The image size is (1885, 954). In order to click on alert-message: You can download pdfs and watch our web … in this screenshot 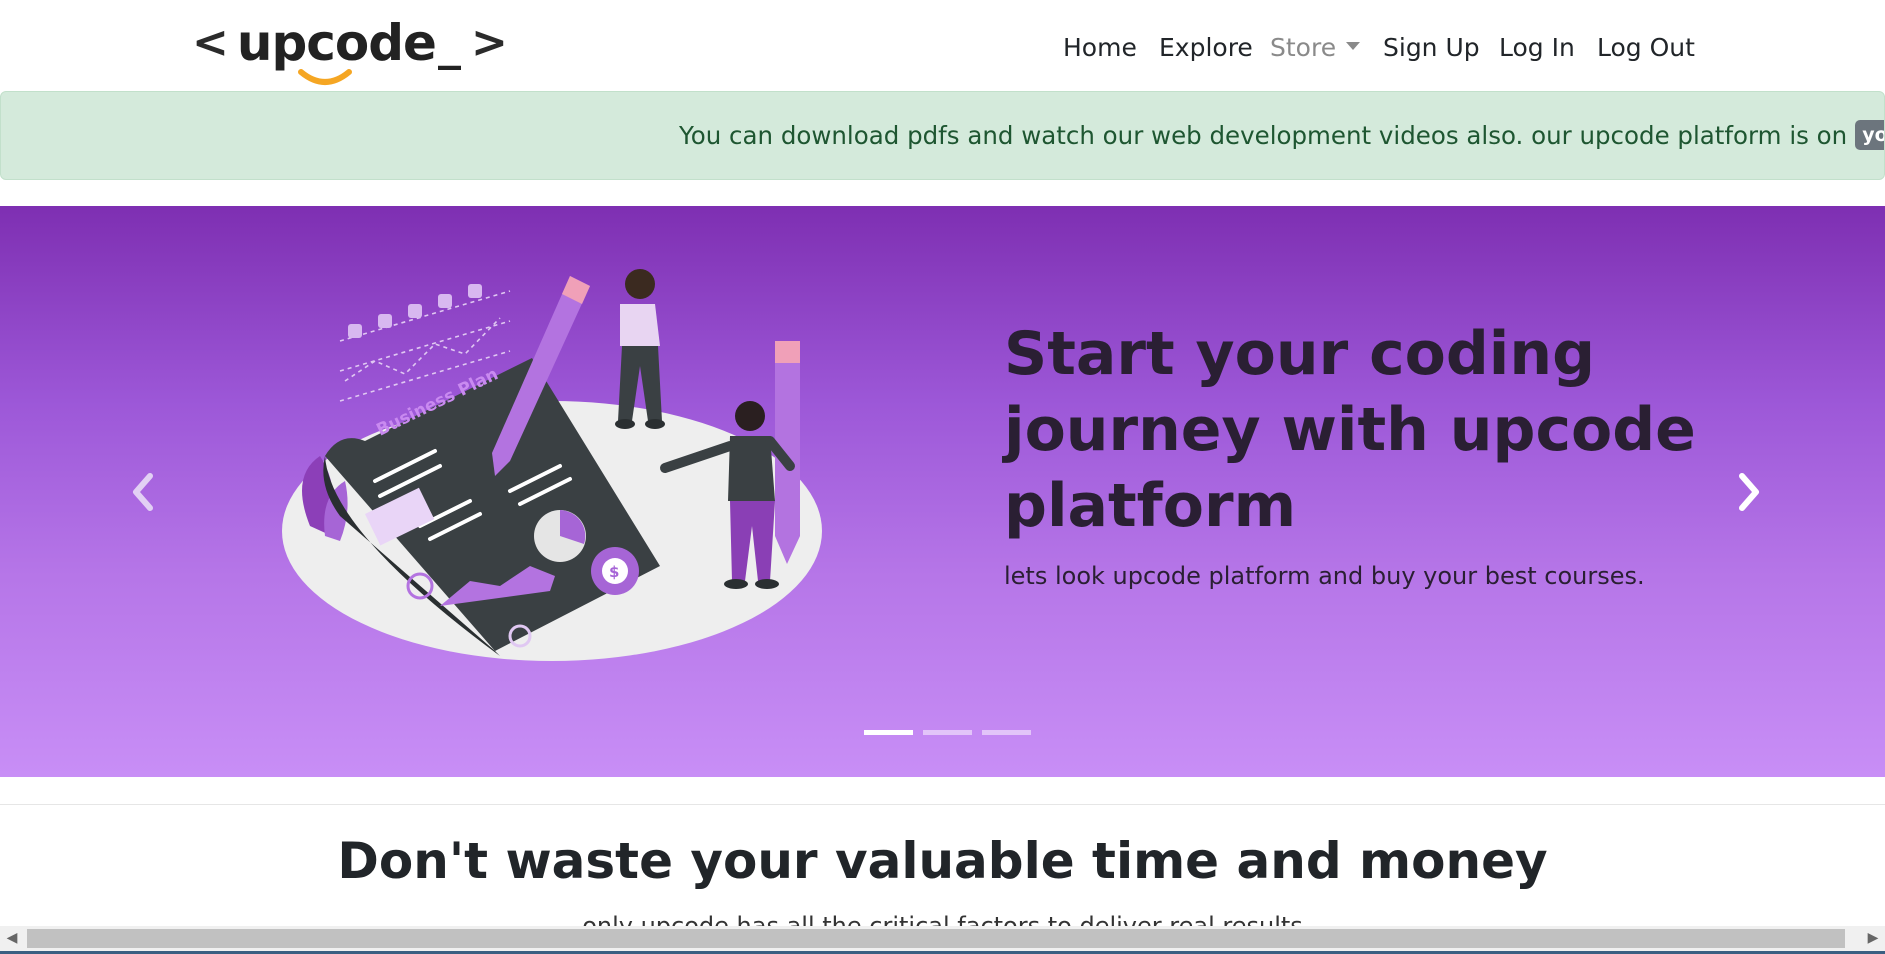, I will do `click(1281, 135)`.